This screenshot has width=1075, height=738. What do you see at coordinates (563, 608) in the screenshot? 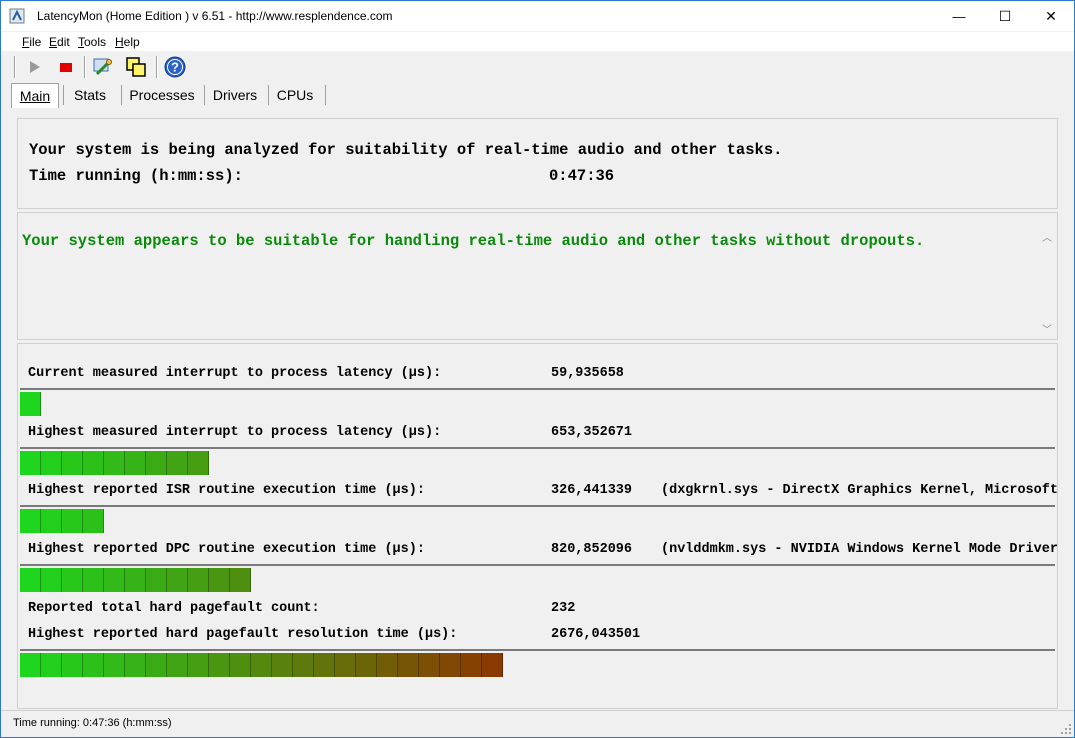
I see `pagefault-count-value: 232` at bounding box center [563, 608].